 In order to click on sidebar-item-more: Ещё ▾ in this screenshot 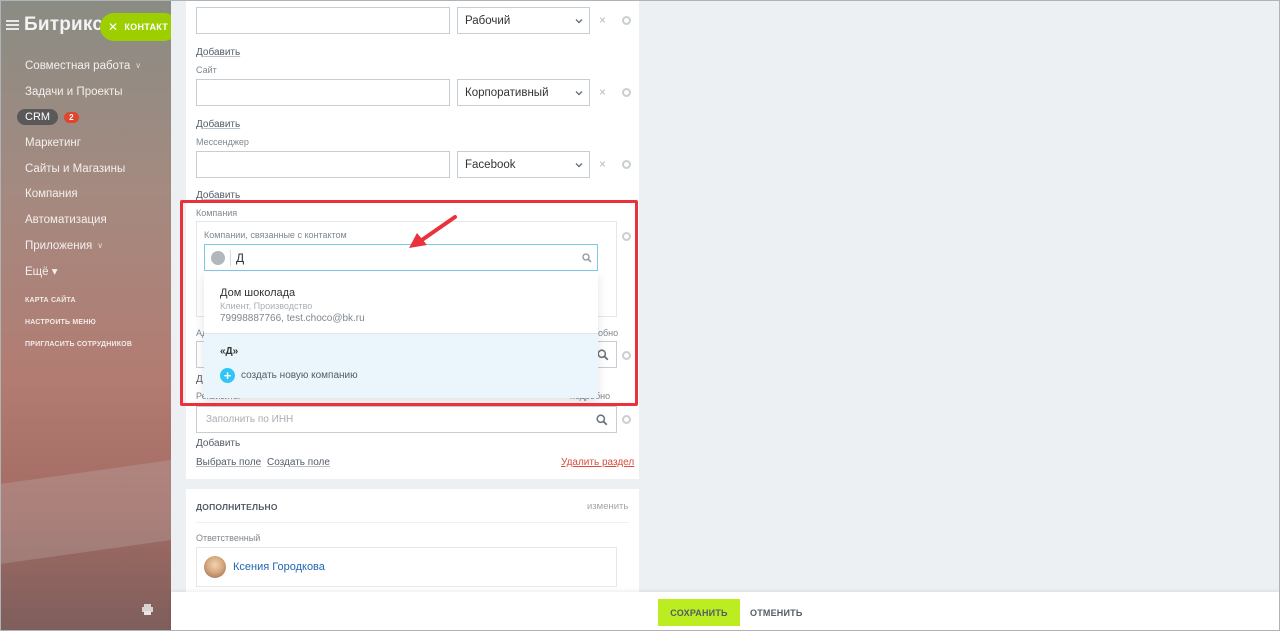, I will do `click(83, 272)`.